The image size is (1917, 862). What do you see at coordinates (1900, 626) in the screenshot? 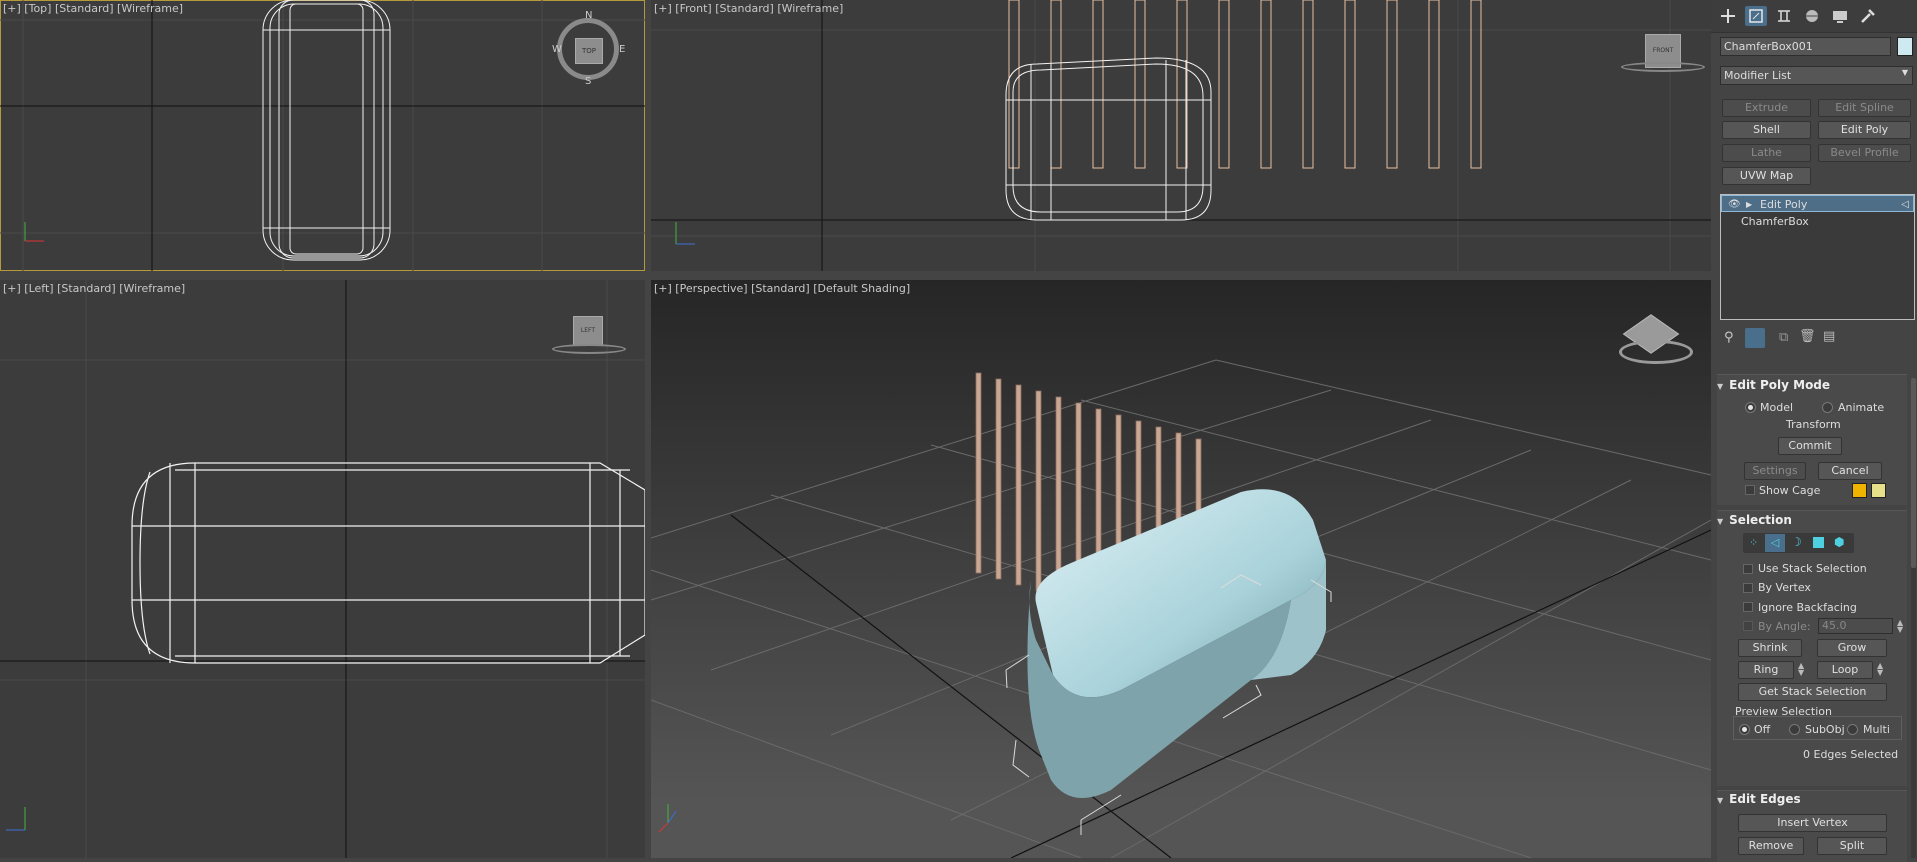
I see `angle-spinner: ▲ ▼` at bounding box center [1900, 626].